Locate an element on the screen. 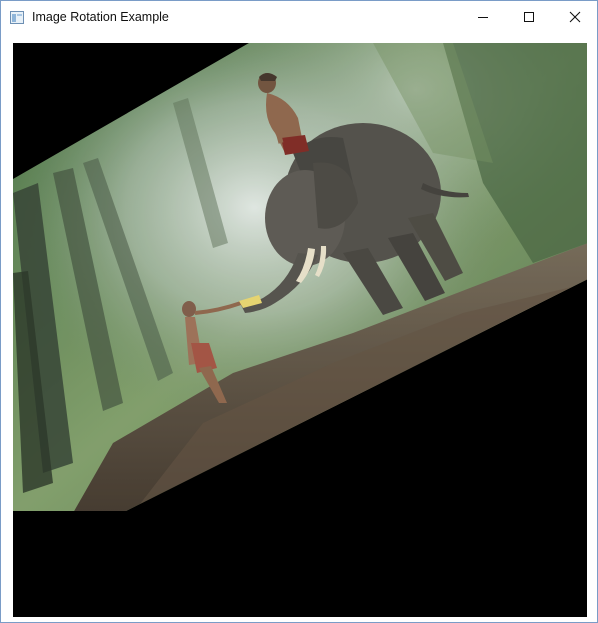  maximize-button is located at coordinates (529, 17).